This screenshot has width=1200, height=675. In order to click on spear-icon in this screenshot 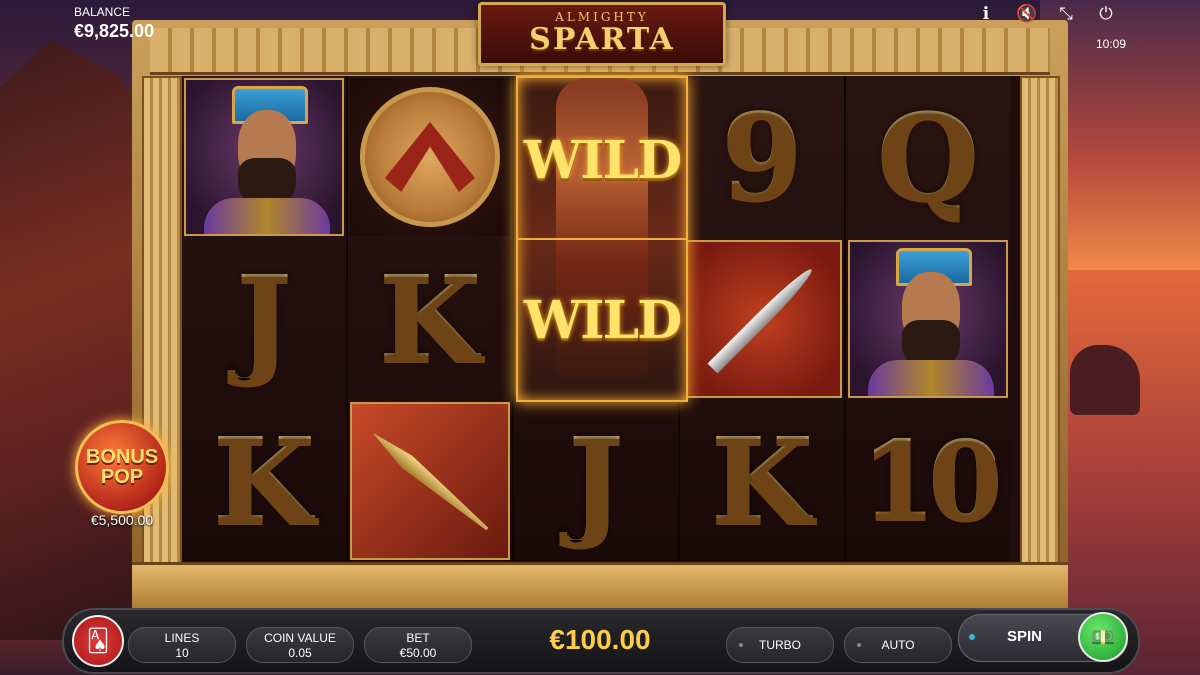, I will do `click(429, 481)`.